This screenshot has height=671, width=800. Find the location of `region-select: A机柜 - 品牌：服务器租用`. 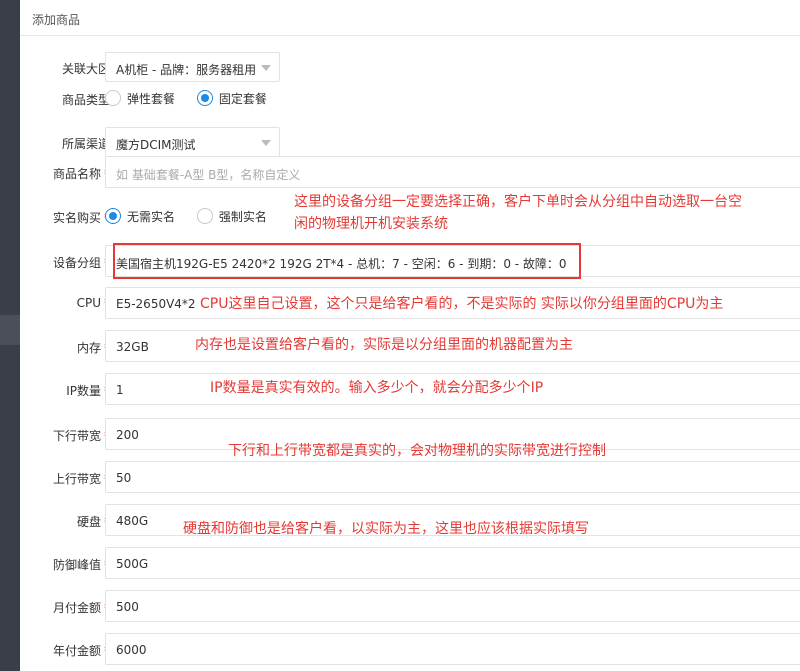

region-select: A机柜 - 品牌：服务器租用 is located at coordinates (192, 67).